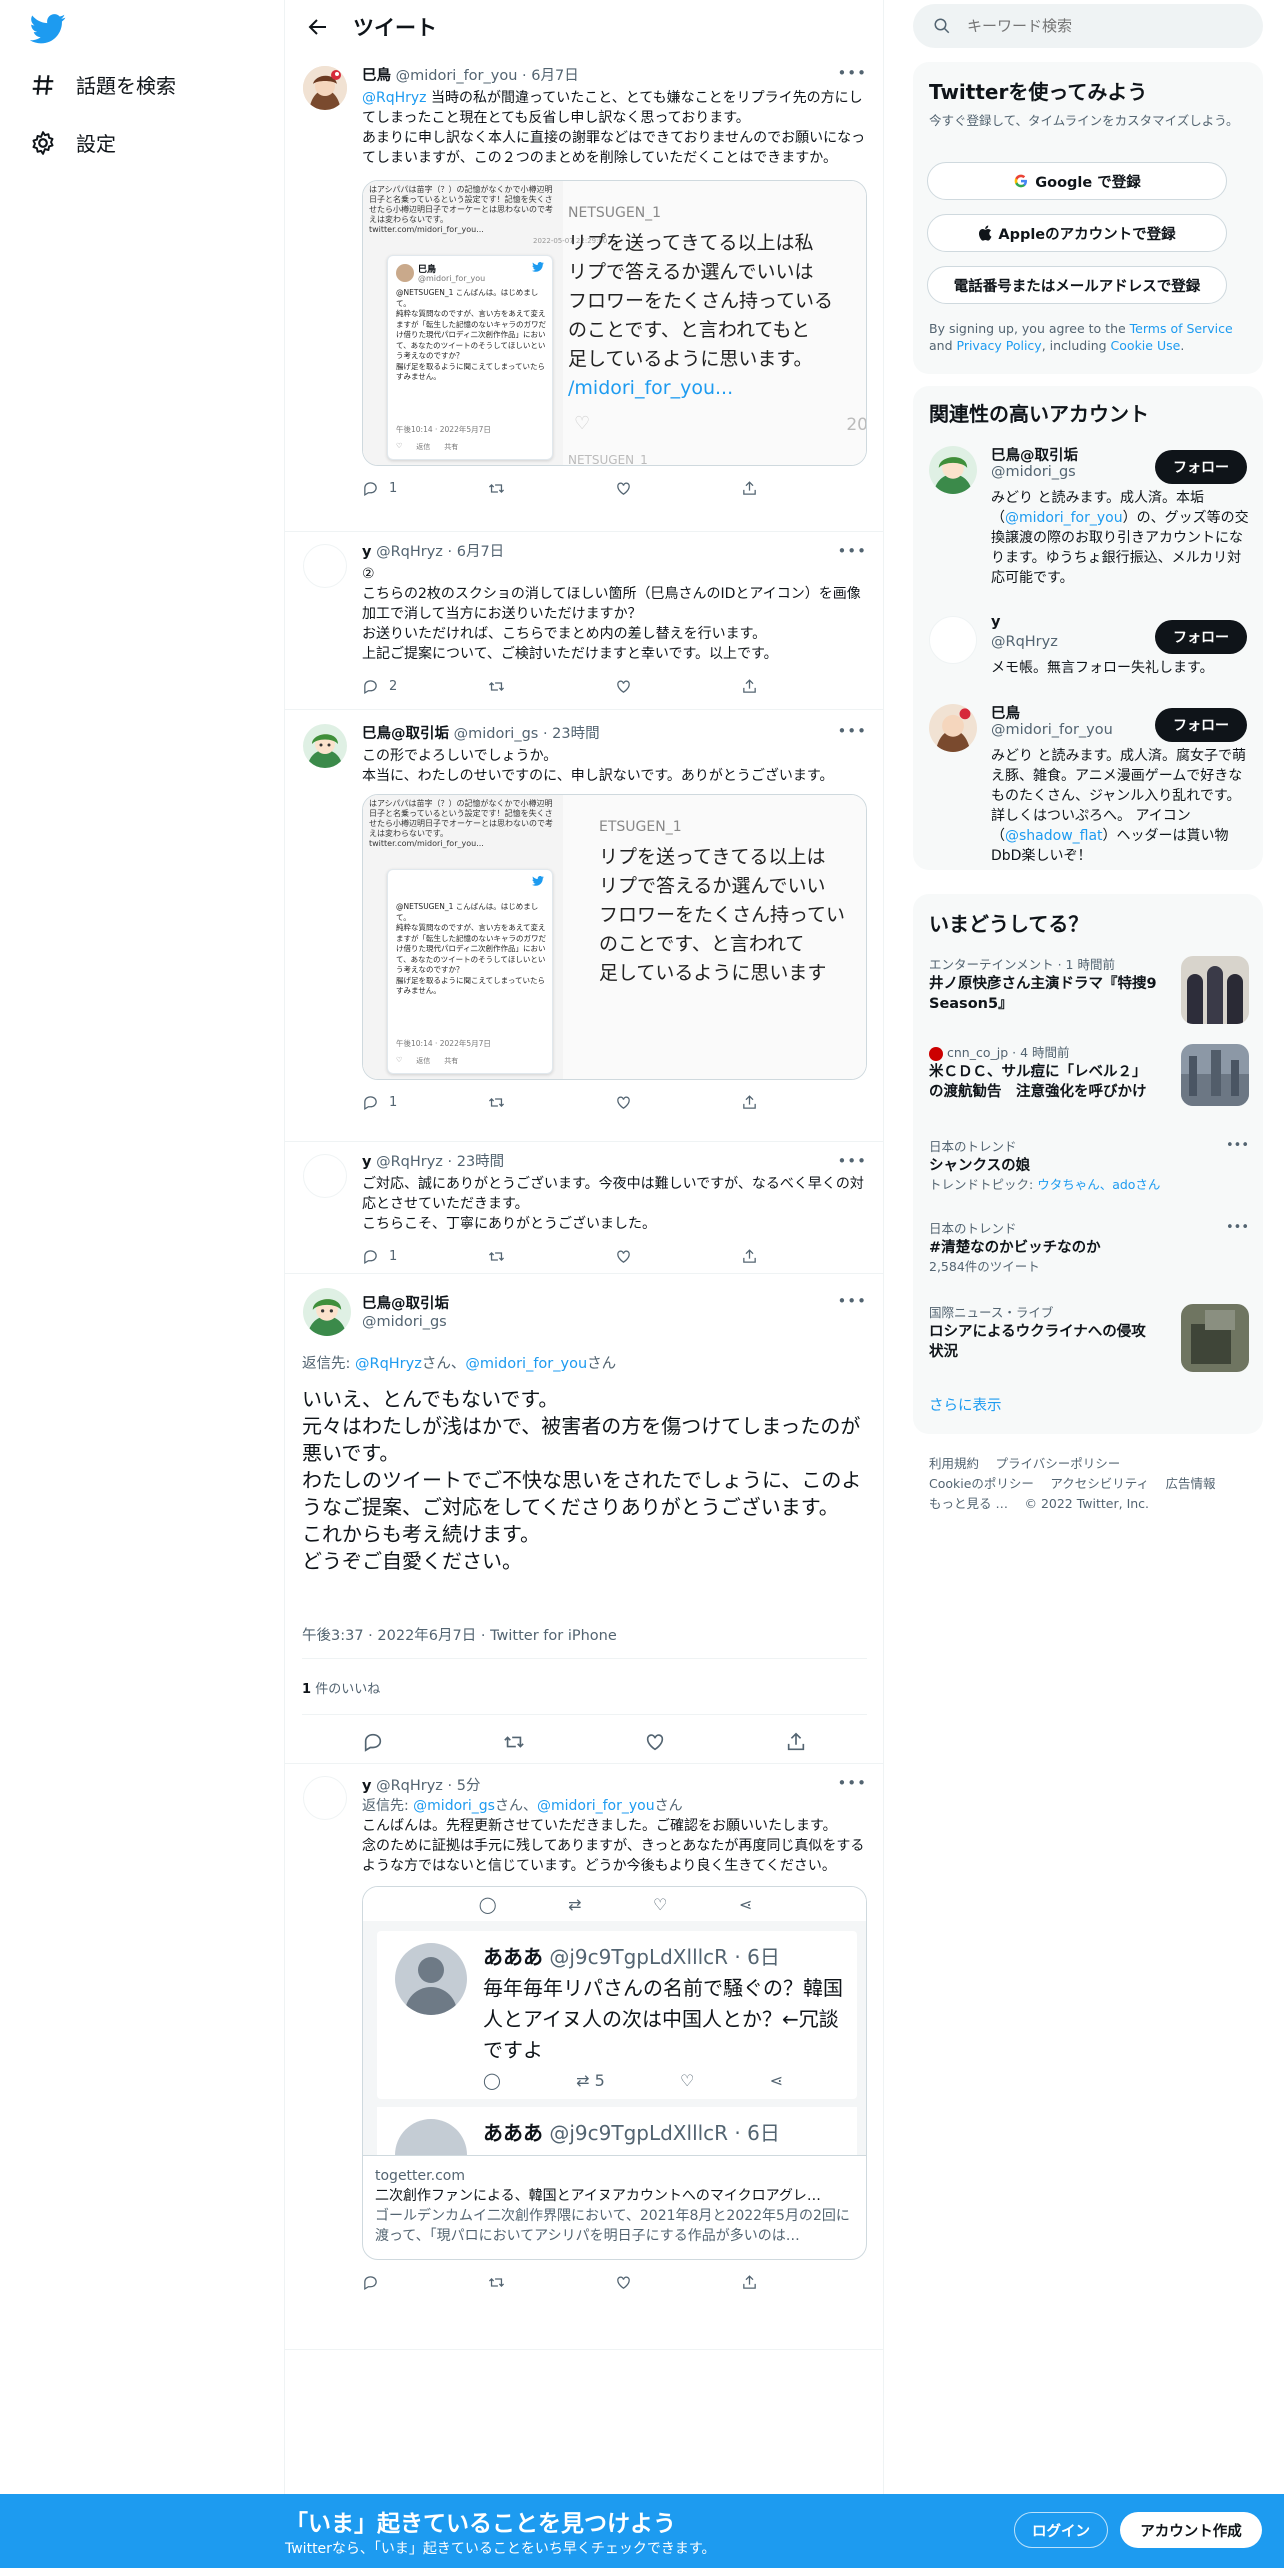 The image size is (1284, 2568). What do you see at coordinates (640, 827) in the screenshot?
I see `screenshot-text: ETSUGEN_1` at bounding box center [640, 827].